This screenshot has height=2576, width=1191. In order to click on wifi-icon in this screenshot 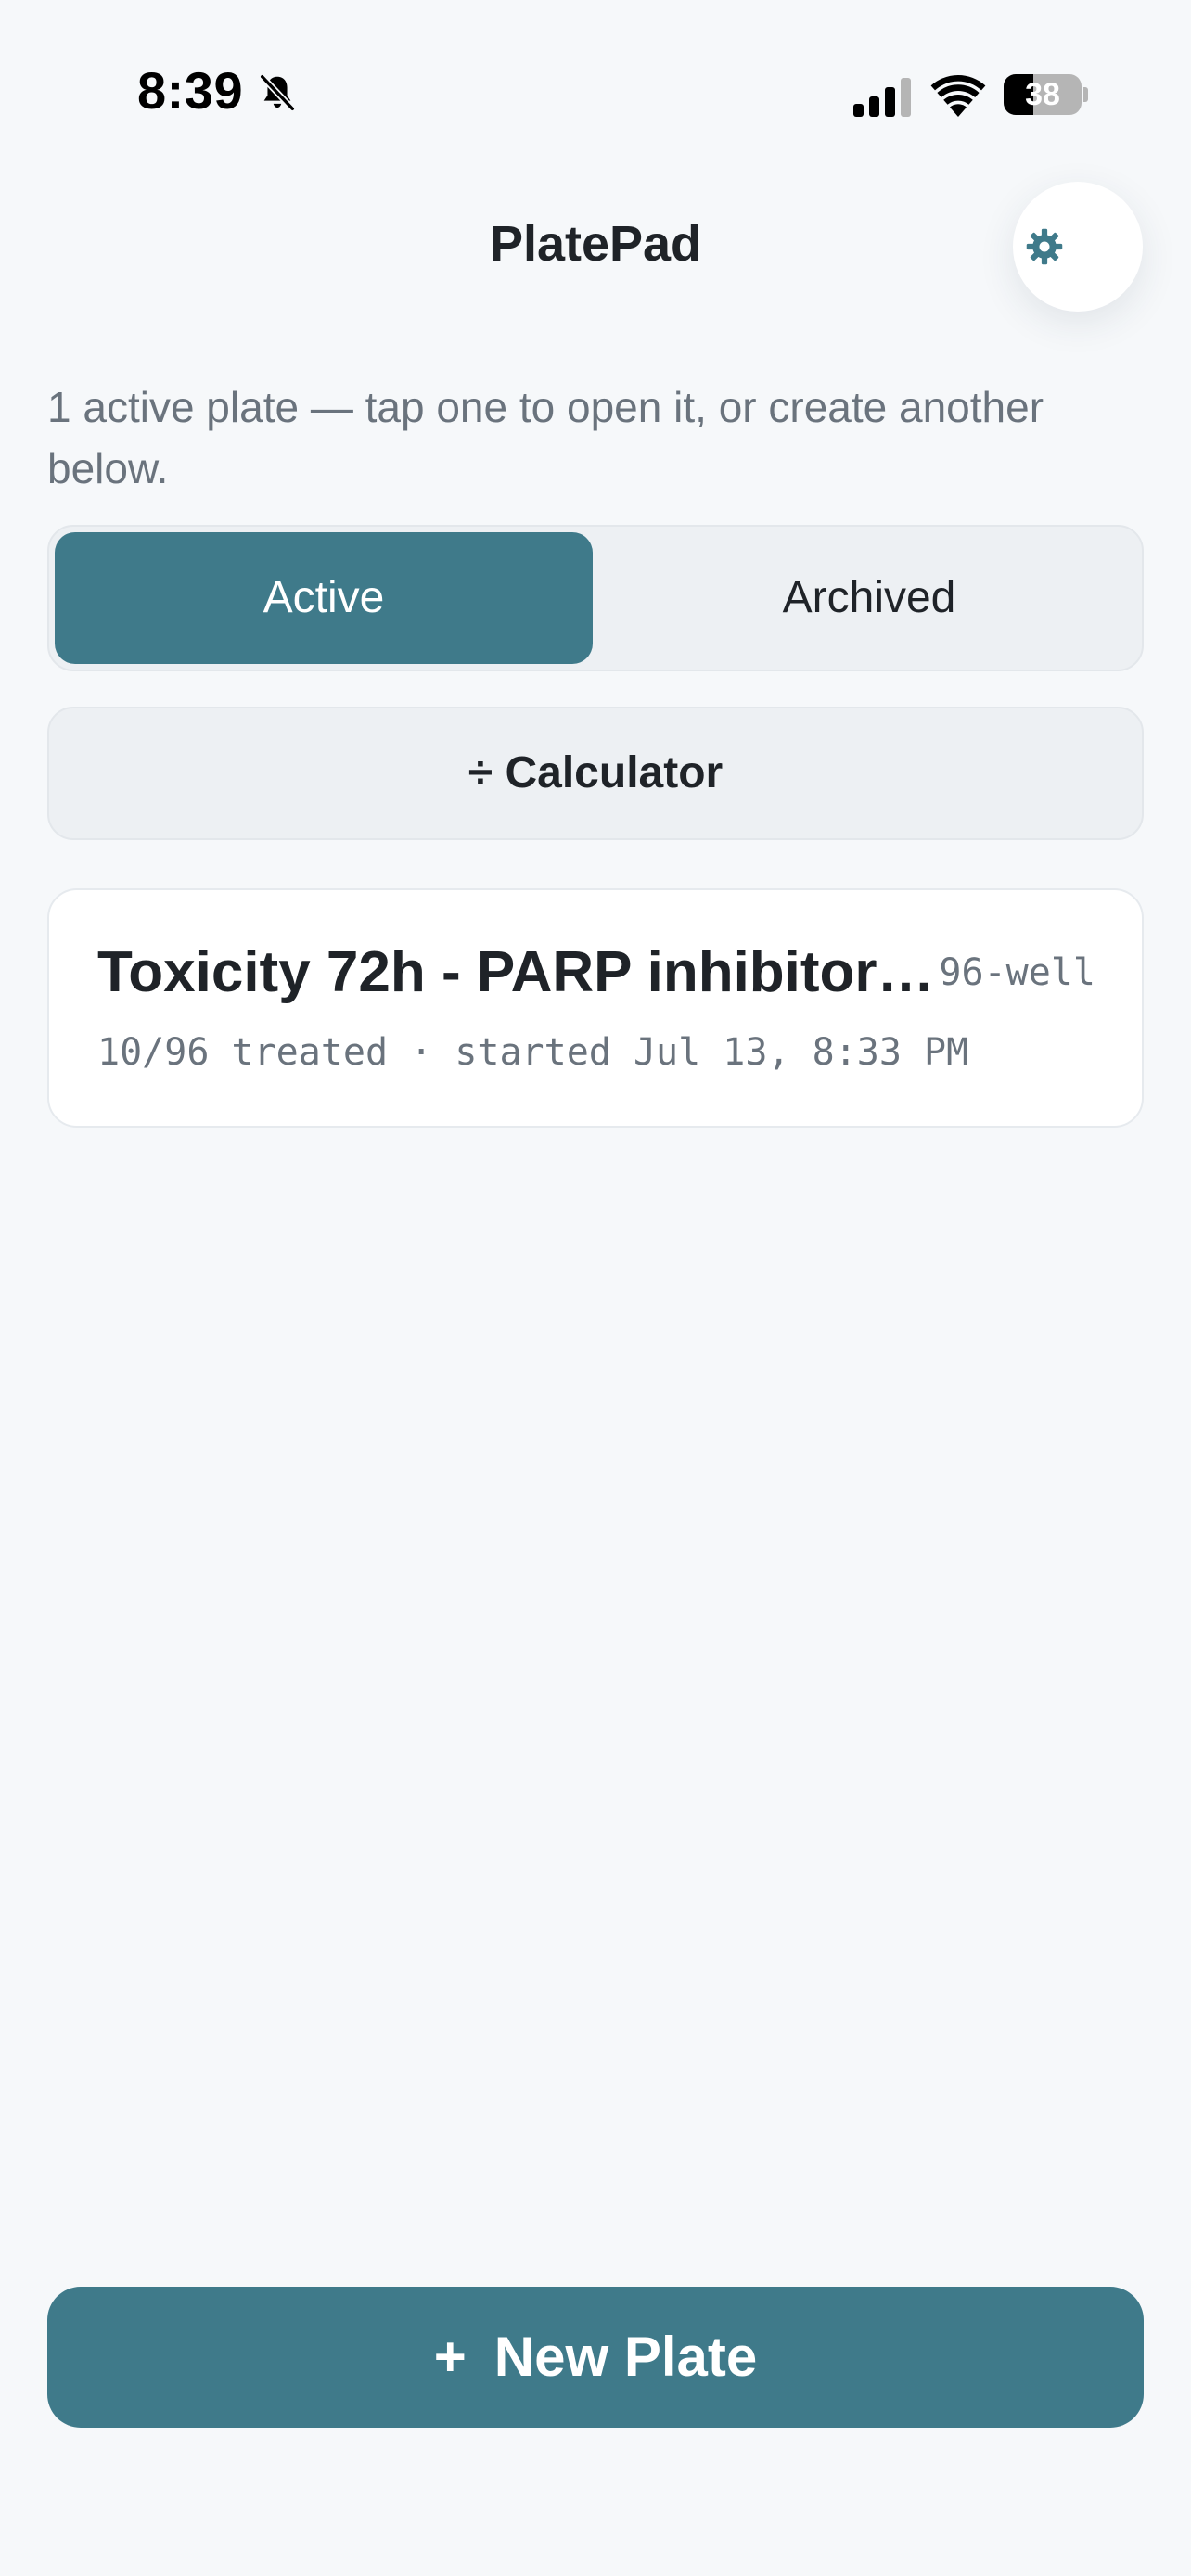, I will do `click(958, 96)`.